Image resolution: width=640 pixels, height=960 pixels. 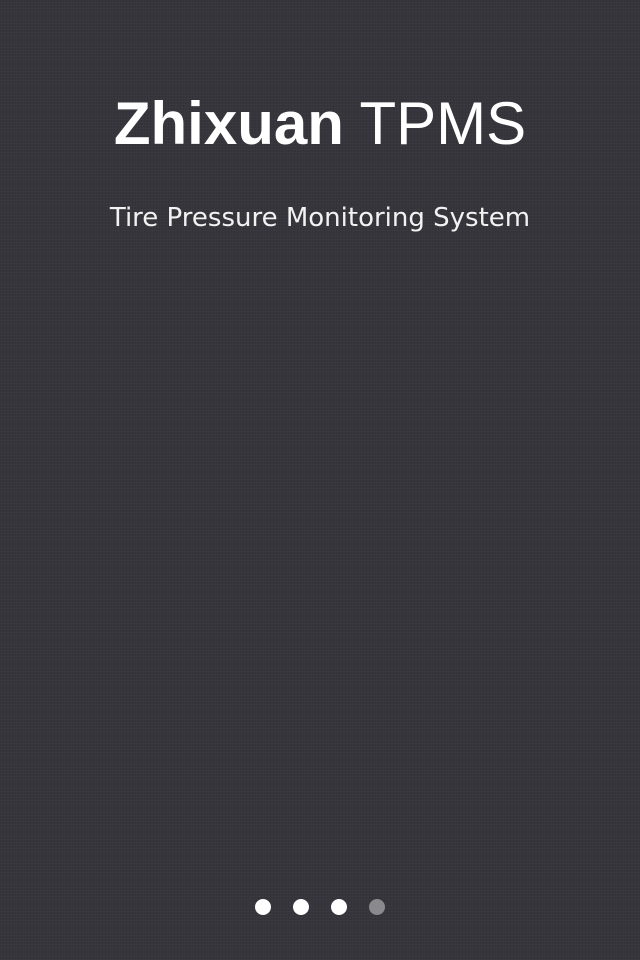 What do you see at coordinates (228, 123) in the screenshot?
I see `app-title-brand: Zhixuan` at bounding box center [228, 123].